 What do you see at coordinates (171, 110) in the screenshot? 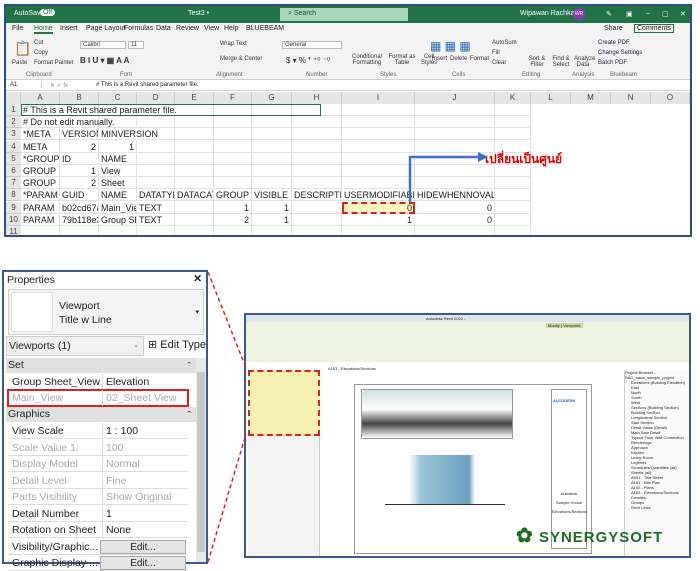
I see `cell: # This is a Revit shared parameter file.` at bounding box center [171, 110].